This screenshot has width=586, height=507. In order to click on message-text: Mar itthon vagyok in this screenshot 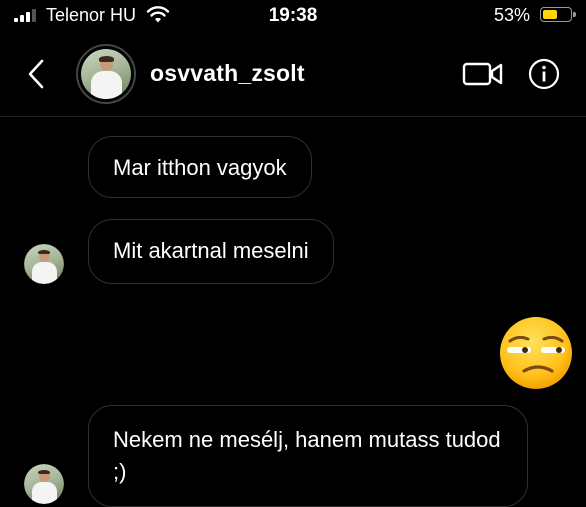, I will do `click(200, 167)`.